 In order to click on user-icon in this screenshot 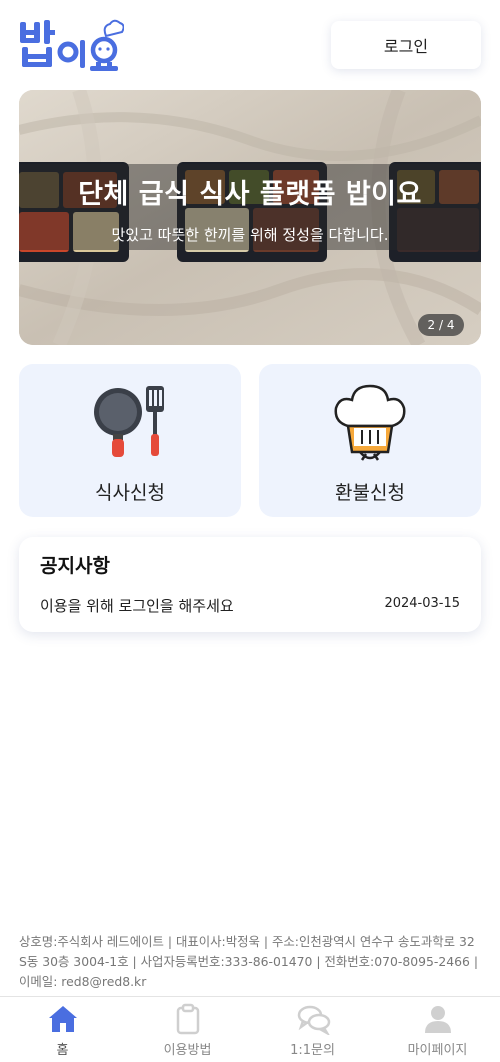, I will do `click(438, 1019)`.